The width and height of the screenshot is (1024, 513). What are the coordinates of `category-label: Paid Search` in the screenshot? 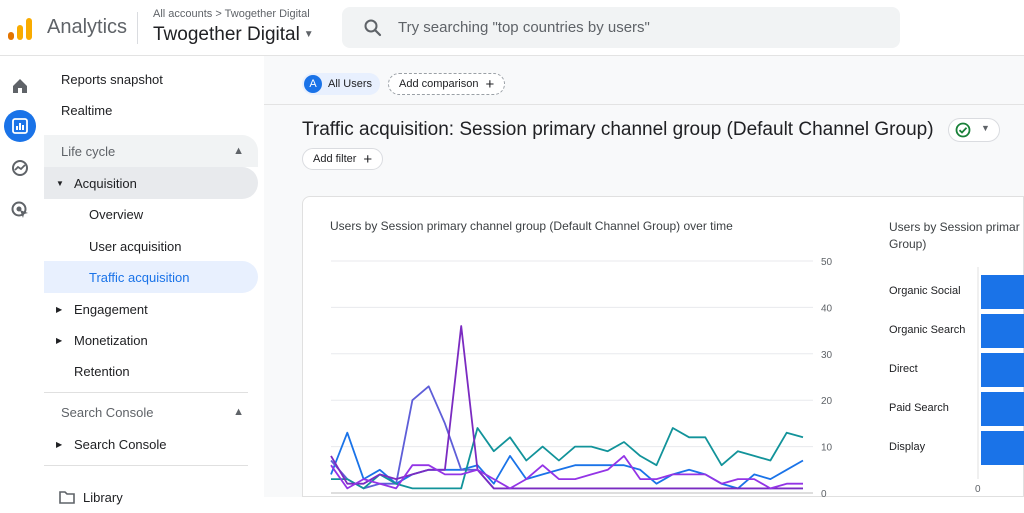 It's located at (919, 408).